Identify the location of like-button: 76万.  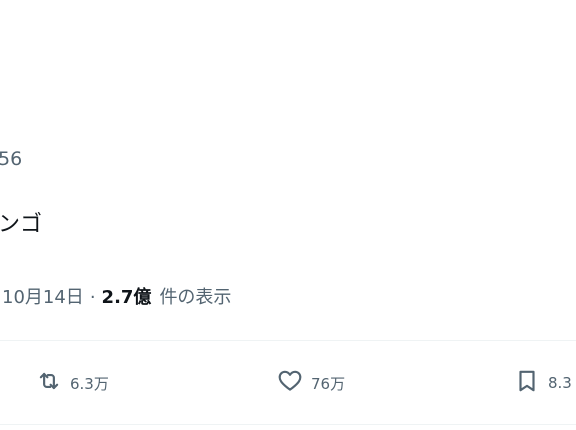
(311, 383).